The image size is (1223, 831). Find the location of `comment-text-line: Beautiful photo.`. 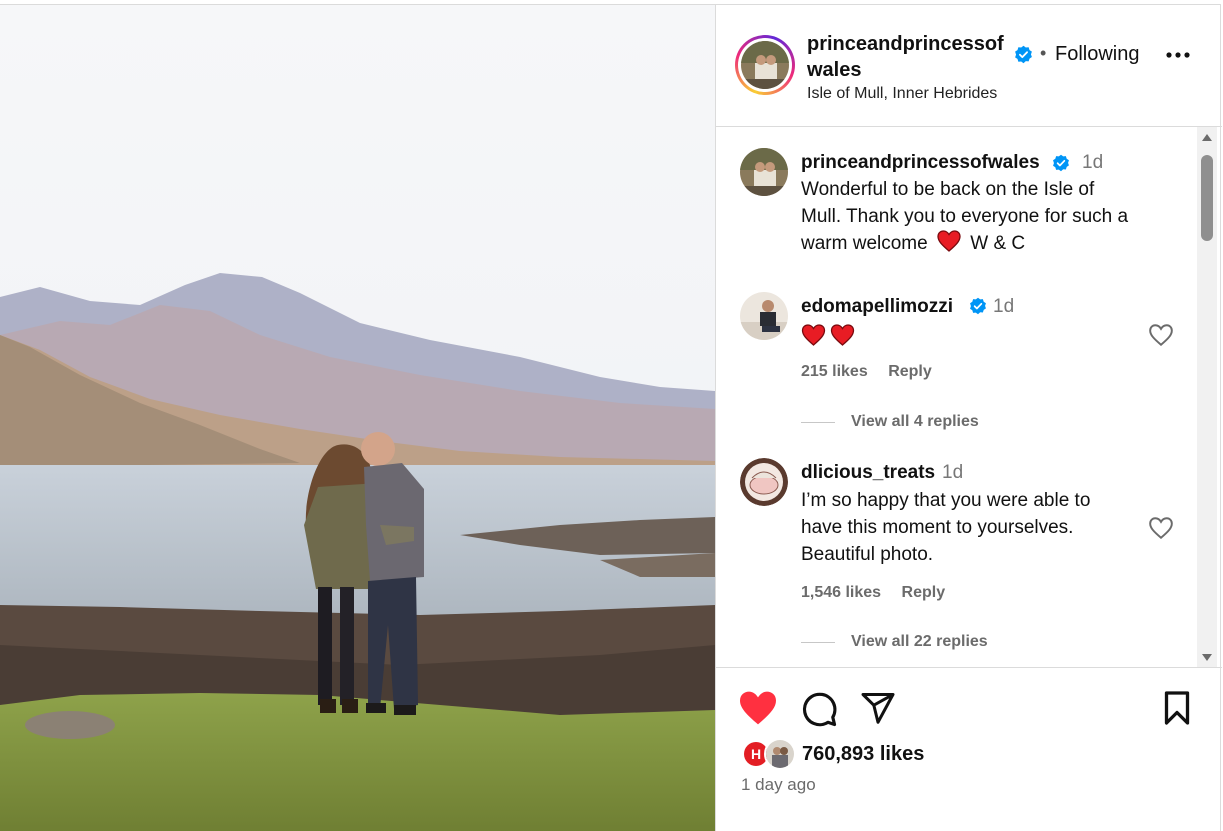

comment-text-line: Beautiful photo. is located at coordinates (867, 554).